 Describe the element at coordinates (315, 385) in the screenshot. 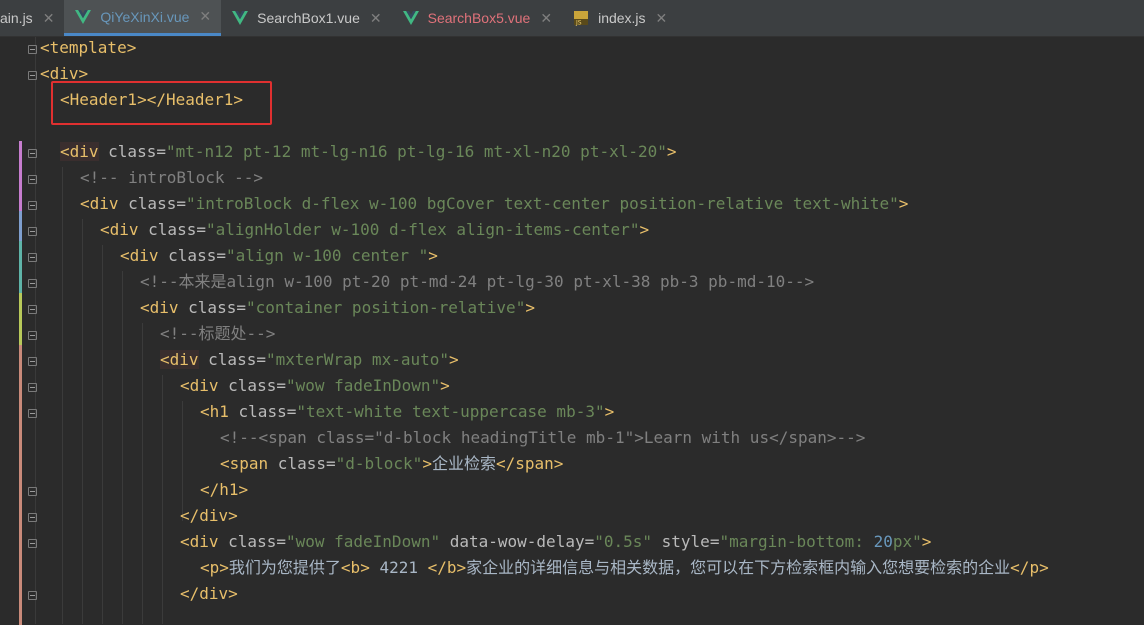

I see `code-line-14: <div class="wow fadeInDown">` at that location.